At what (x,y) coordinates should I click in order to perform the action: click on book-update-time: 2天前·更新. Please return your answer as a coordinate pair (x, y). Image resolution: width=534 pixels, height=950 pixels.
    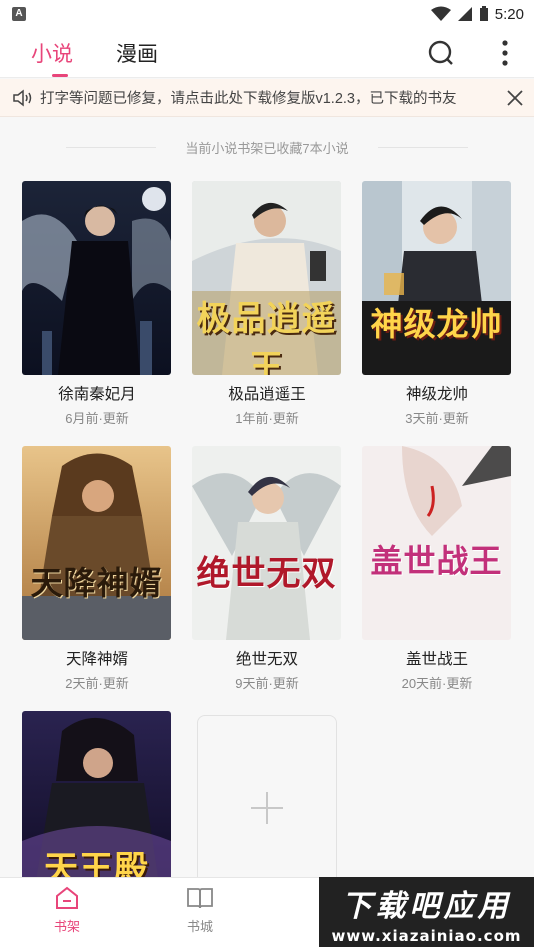
    Looking at the image, I should click on (97, 683).